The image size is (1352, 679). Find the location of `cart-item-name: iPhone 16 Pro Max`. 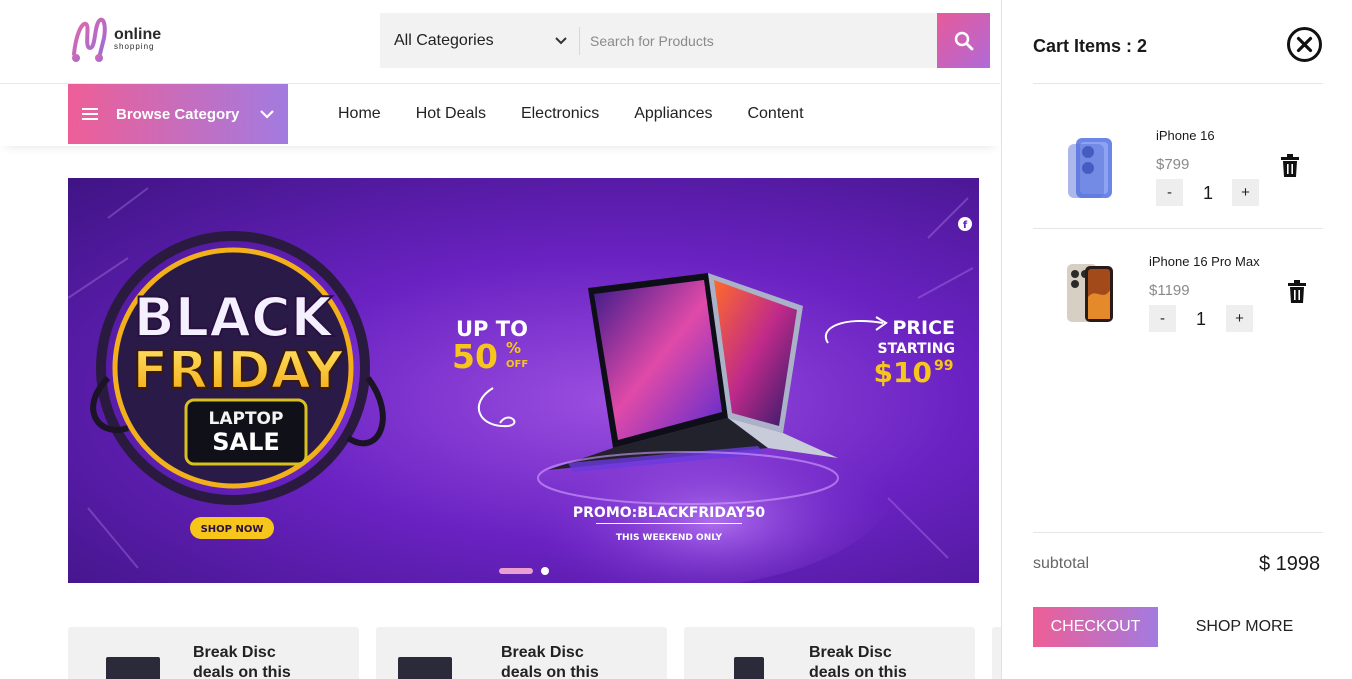

cart-item-name: iPhone 16 Pro Max is located at coordinates (1204, 261).